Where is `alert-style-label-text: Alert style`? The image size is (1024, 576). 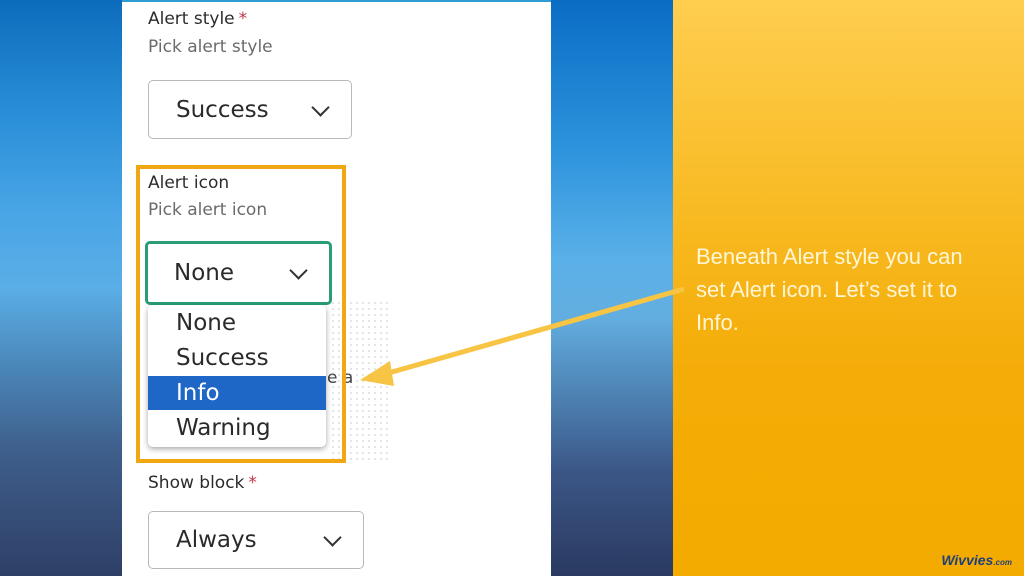 alert-style-label-text: Alert style is located at coordinates (191, 19).